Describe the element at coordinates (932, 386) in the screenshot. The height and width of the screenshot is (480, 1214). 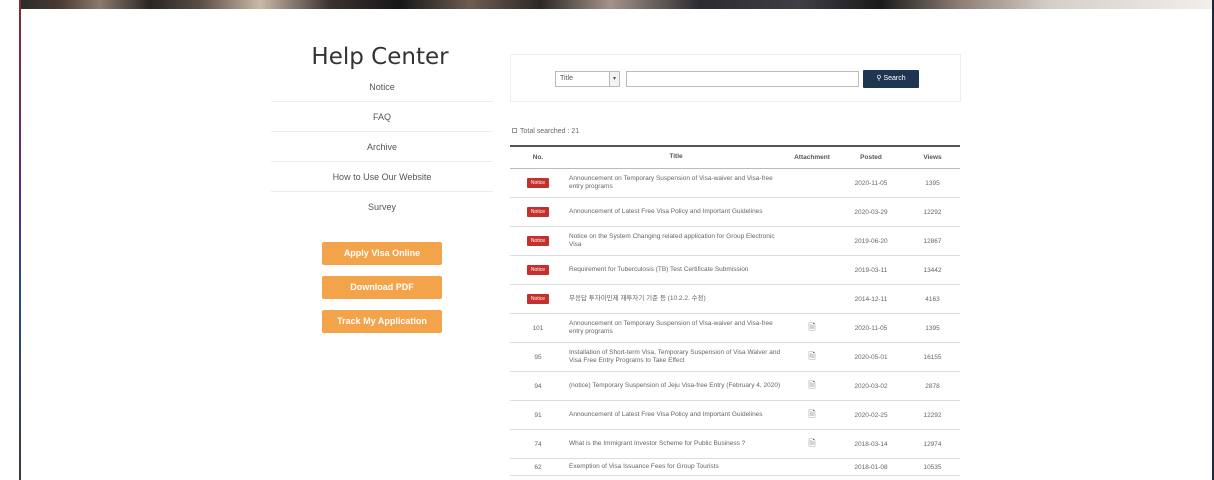
I see `row-views: 2878` at that location.